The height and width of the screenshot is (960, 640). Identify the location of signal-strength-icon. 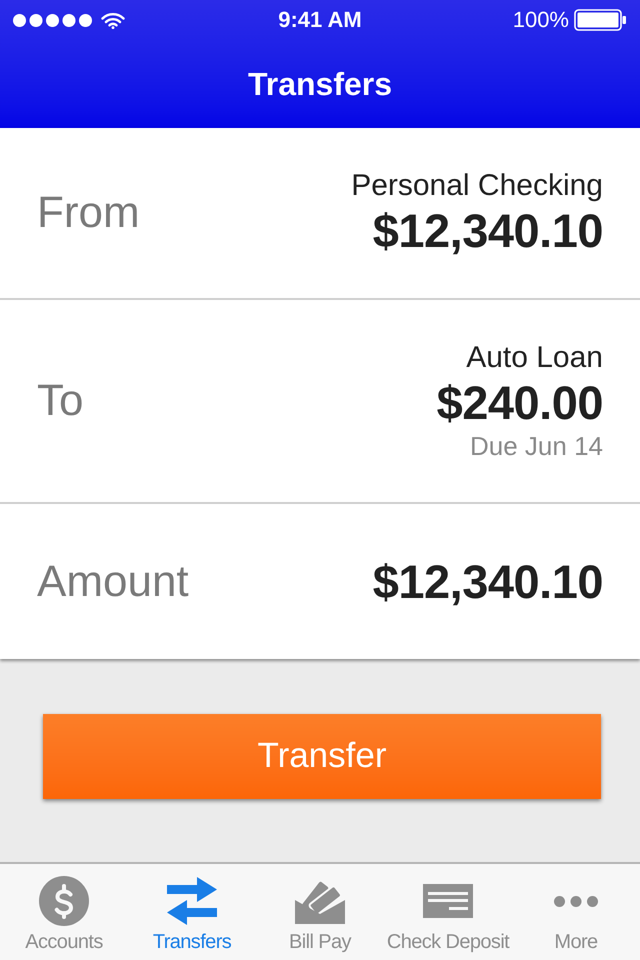
(52, 20).